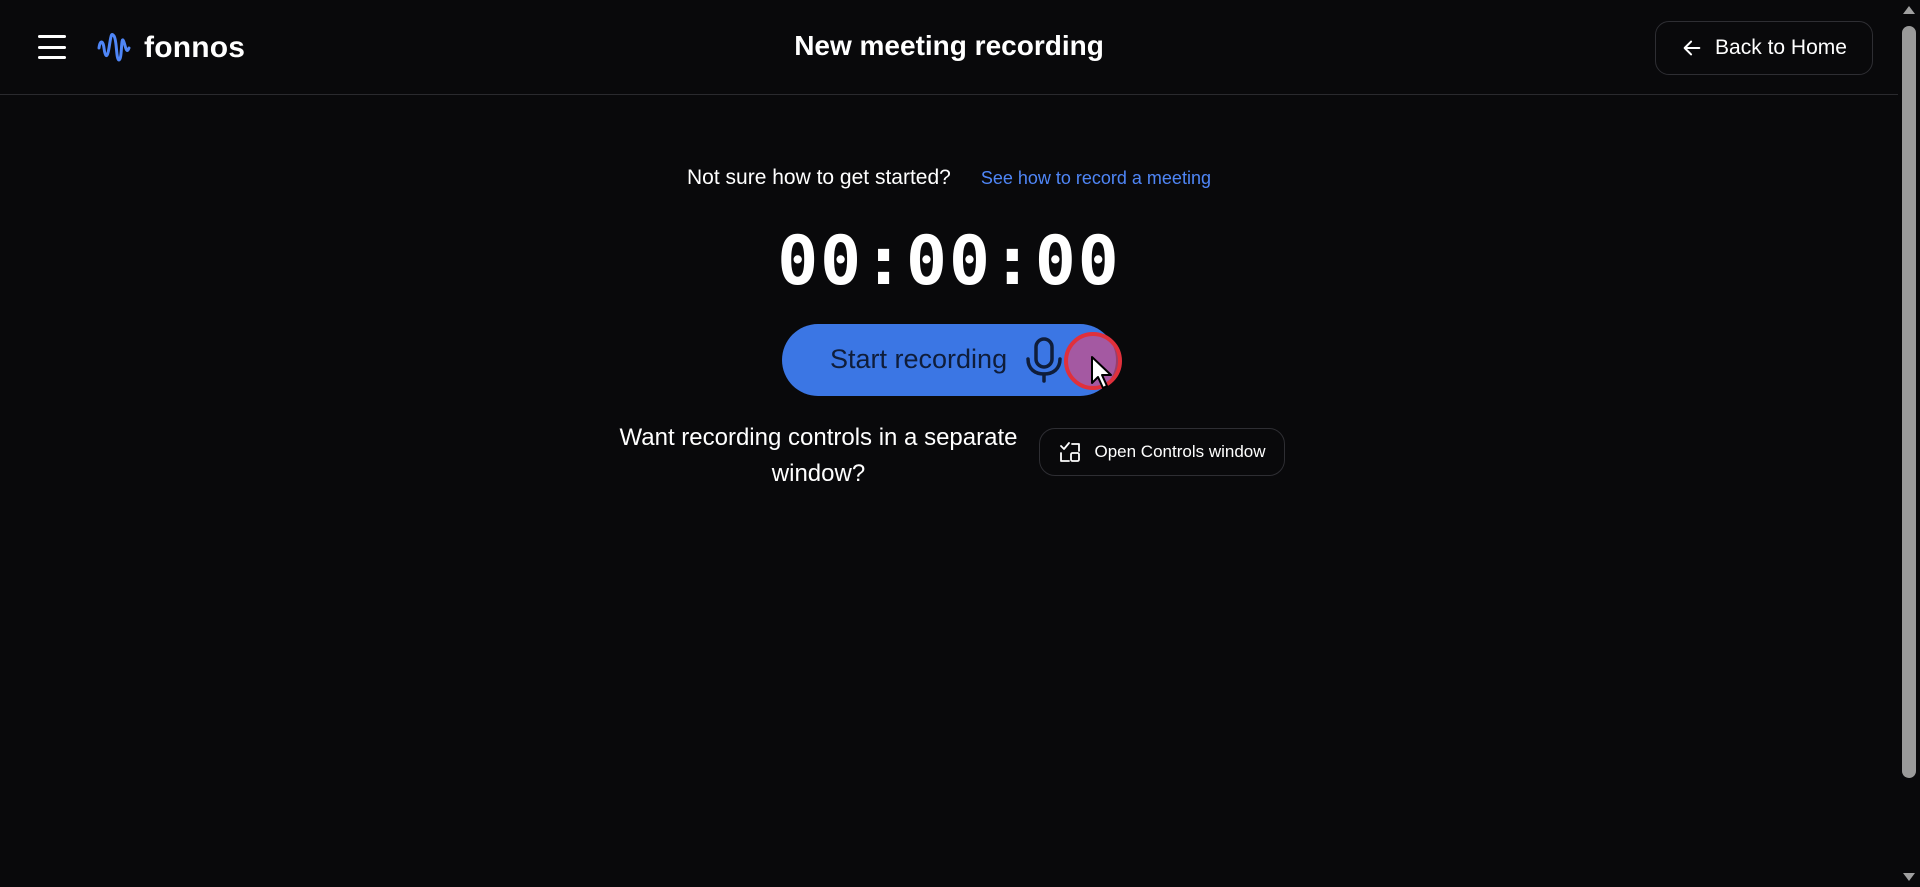 The image size is (1920, 887). What do you see at coordinates (1909, 402) in the screenshot?
I see `scroll-thumb` at bounding box center [1909, 402].